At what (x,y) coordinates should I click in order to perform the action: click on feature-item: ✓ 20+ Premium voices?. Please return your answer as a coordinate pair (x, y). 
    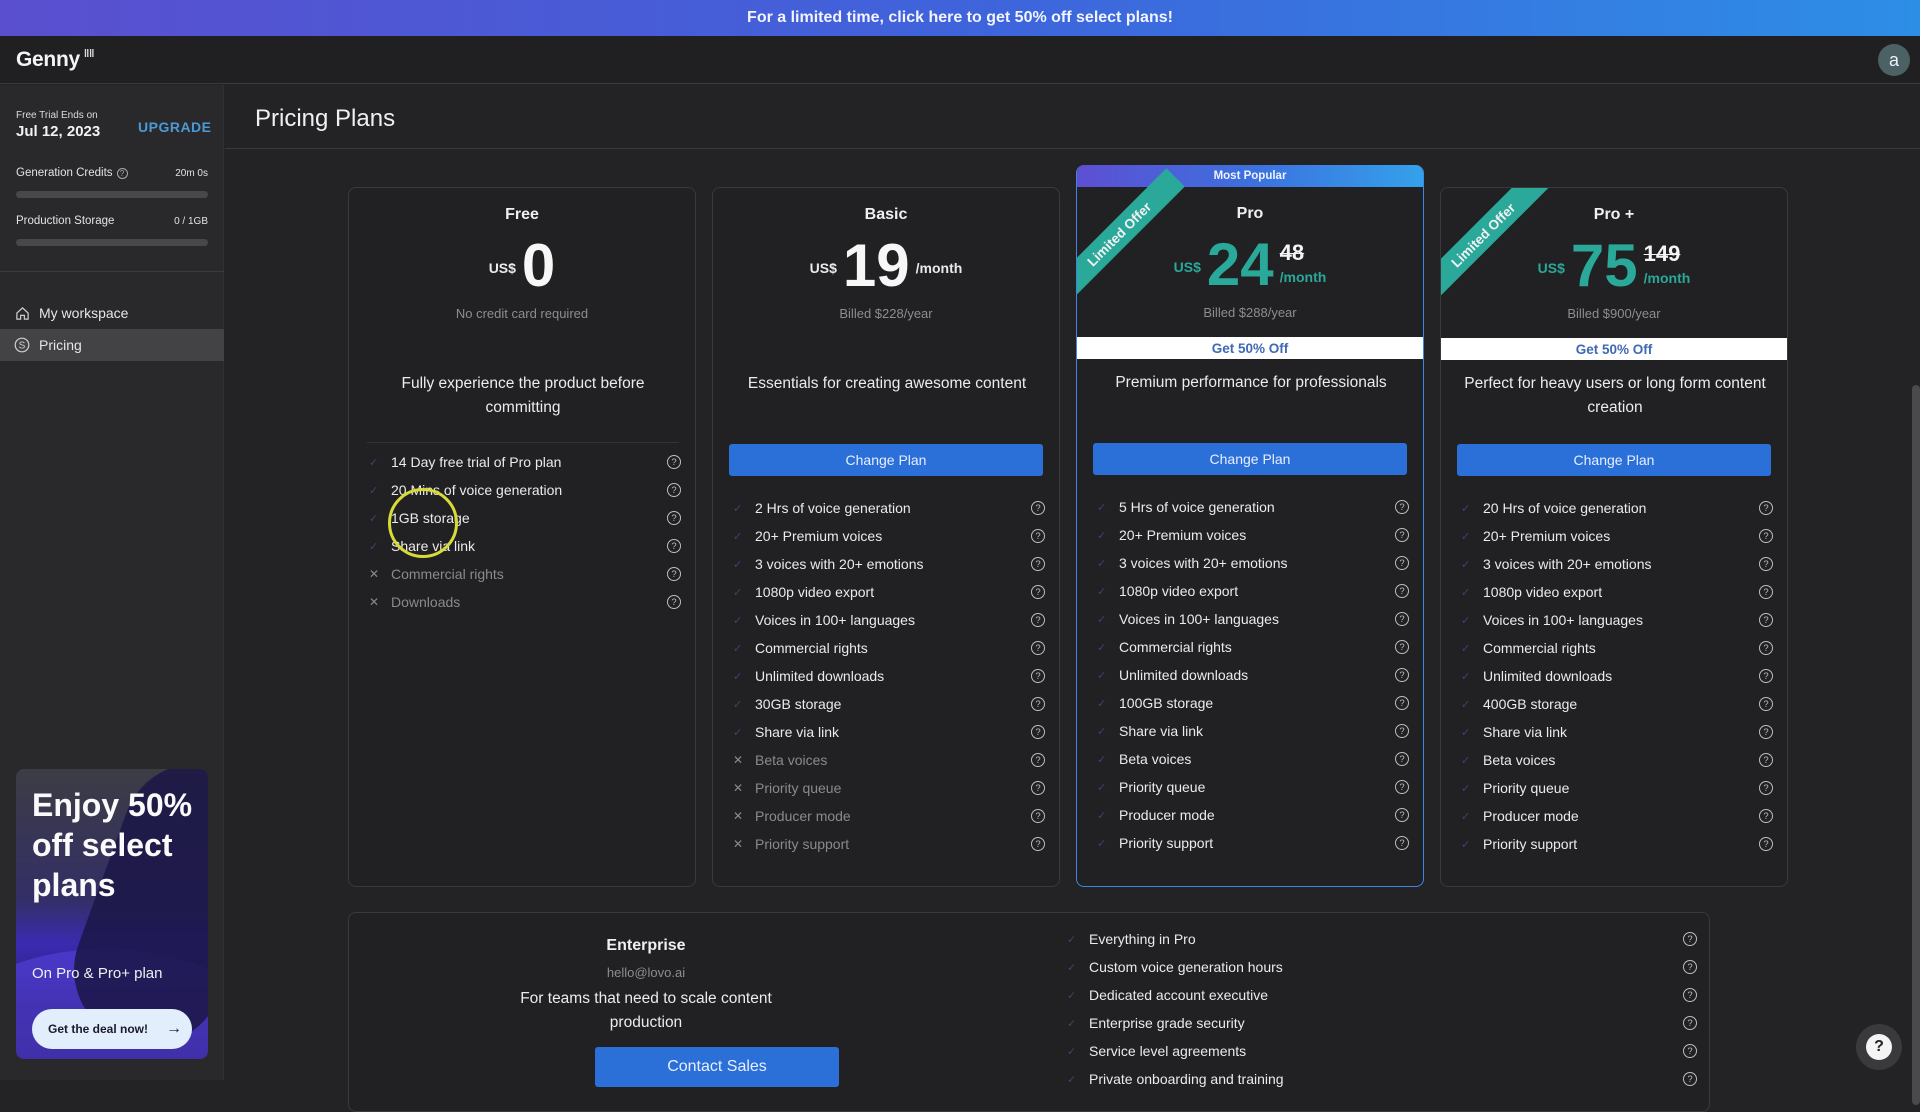
    Looking at the image, I should click on (1615, 536).